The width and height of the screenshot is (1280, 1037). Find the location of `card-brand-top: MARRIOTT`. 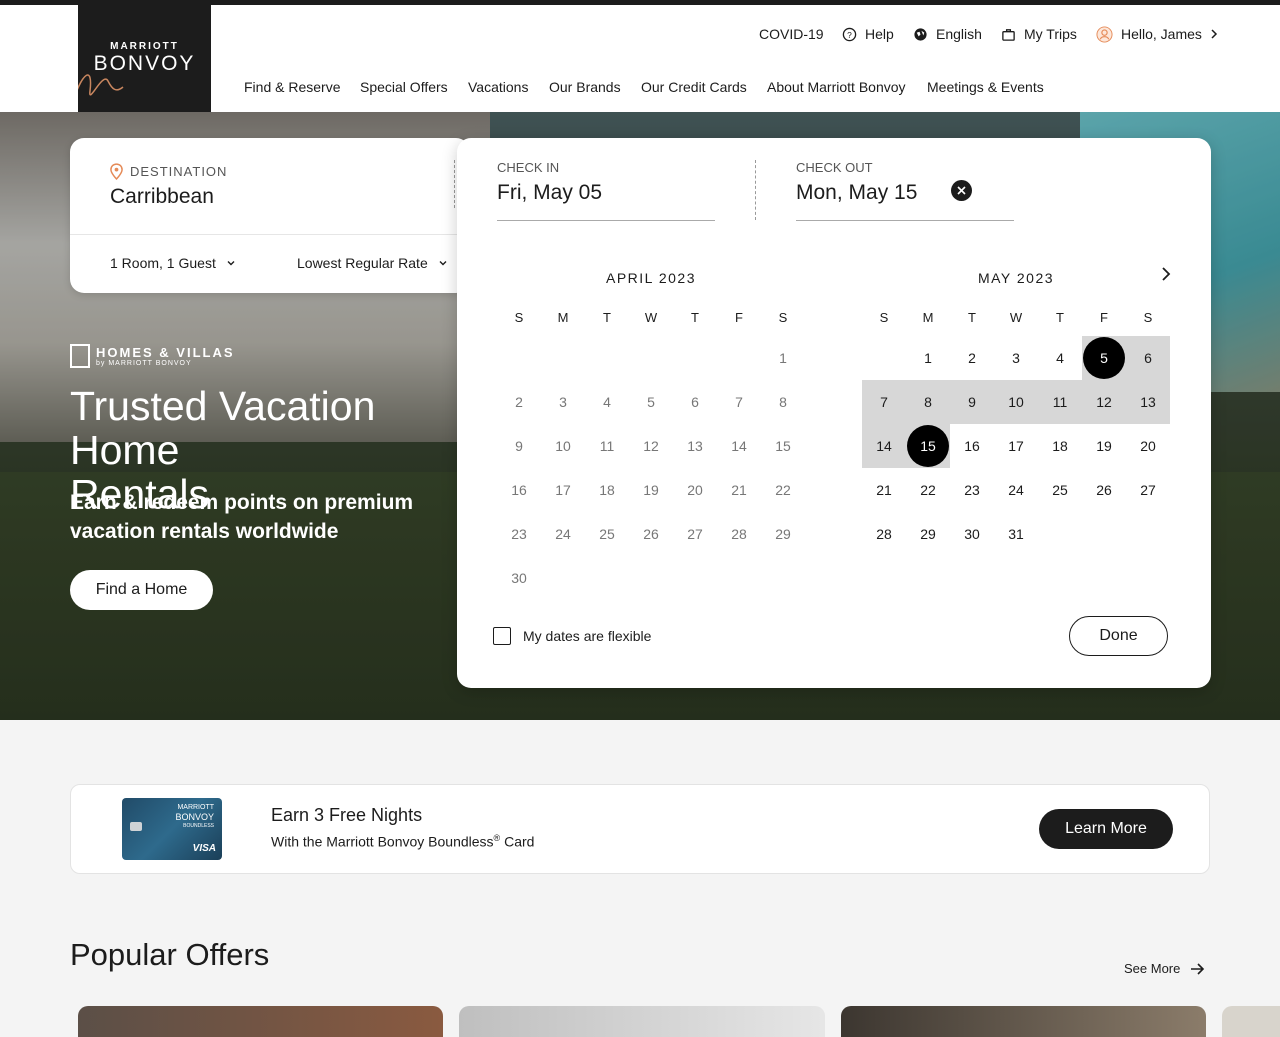

card-brand-top: MARRIOTT is located at coordinates (195, 807).